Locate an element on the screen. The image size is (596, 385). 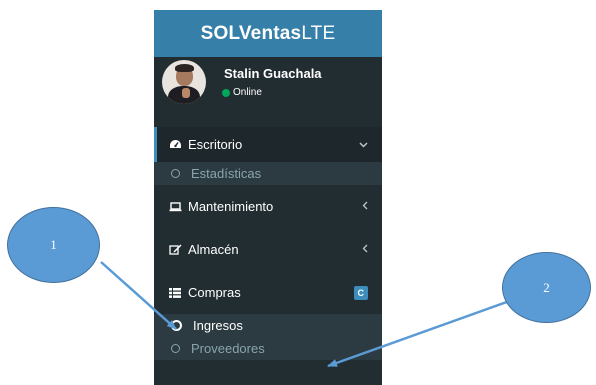
callout-1-label: 1 is located at coordinates (53, 244).